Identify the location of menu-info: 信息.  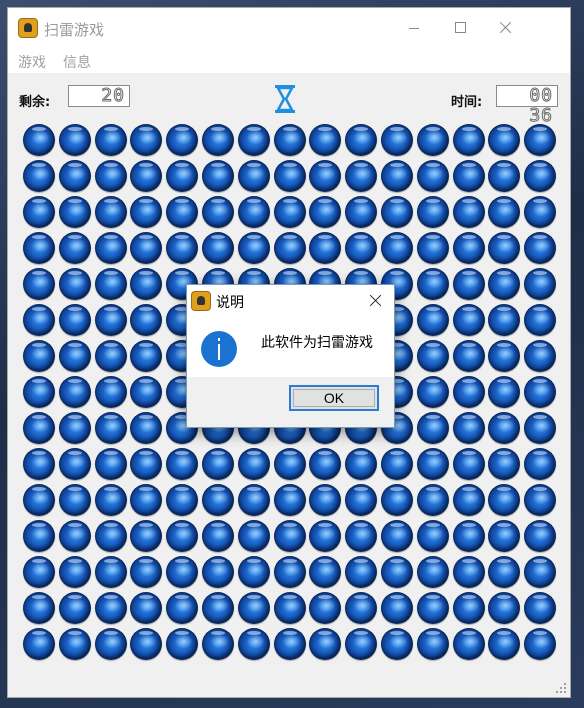
(77, 62).